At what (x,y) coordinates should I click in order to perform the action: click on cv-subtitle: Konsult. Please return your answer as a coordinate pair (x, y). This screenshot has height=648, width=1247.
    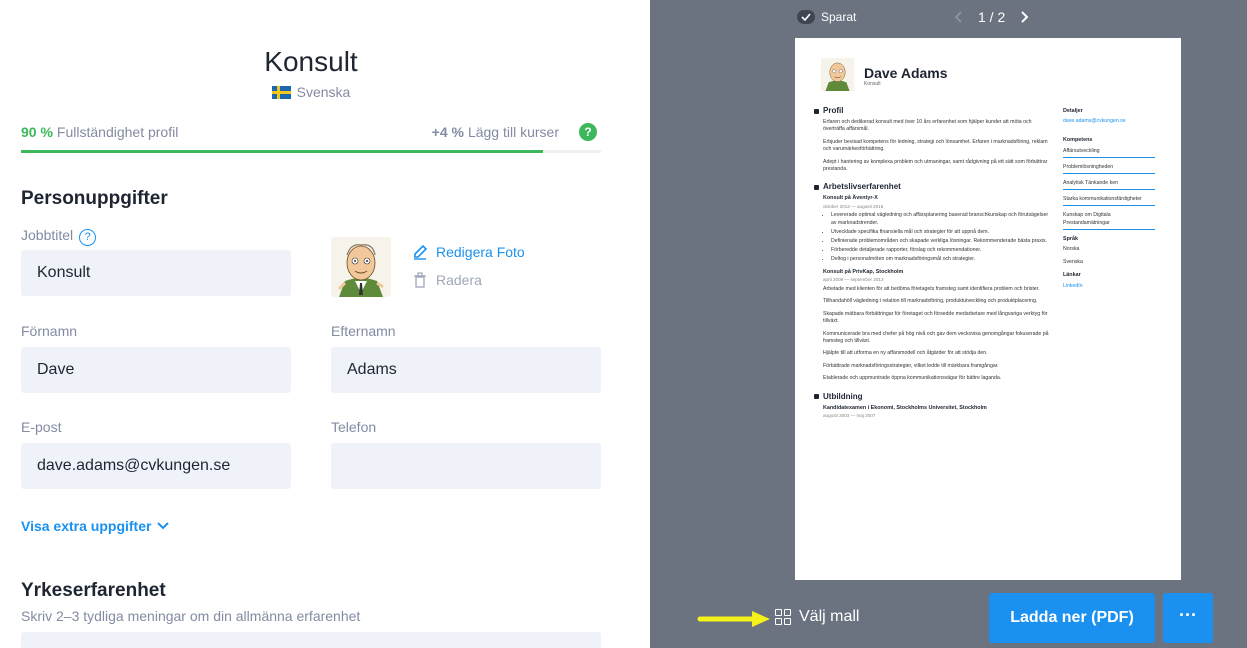
    Looking at the image, I should click on (872, 84).